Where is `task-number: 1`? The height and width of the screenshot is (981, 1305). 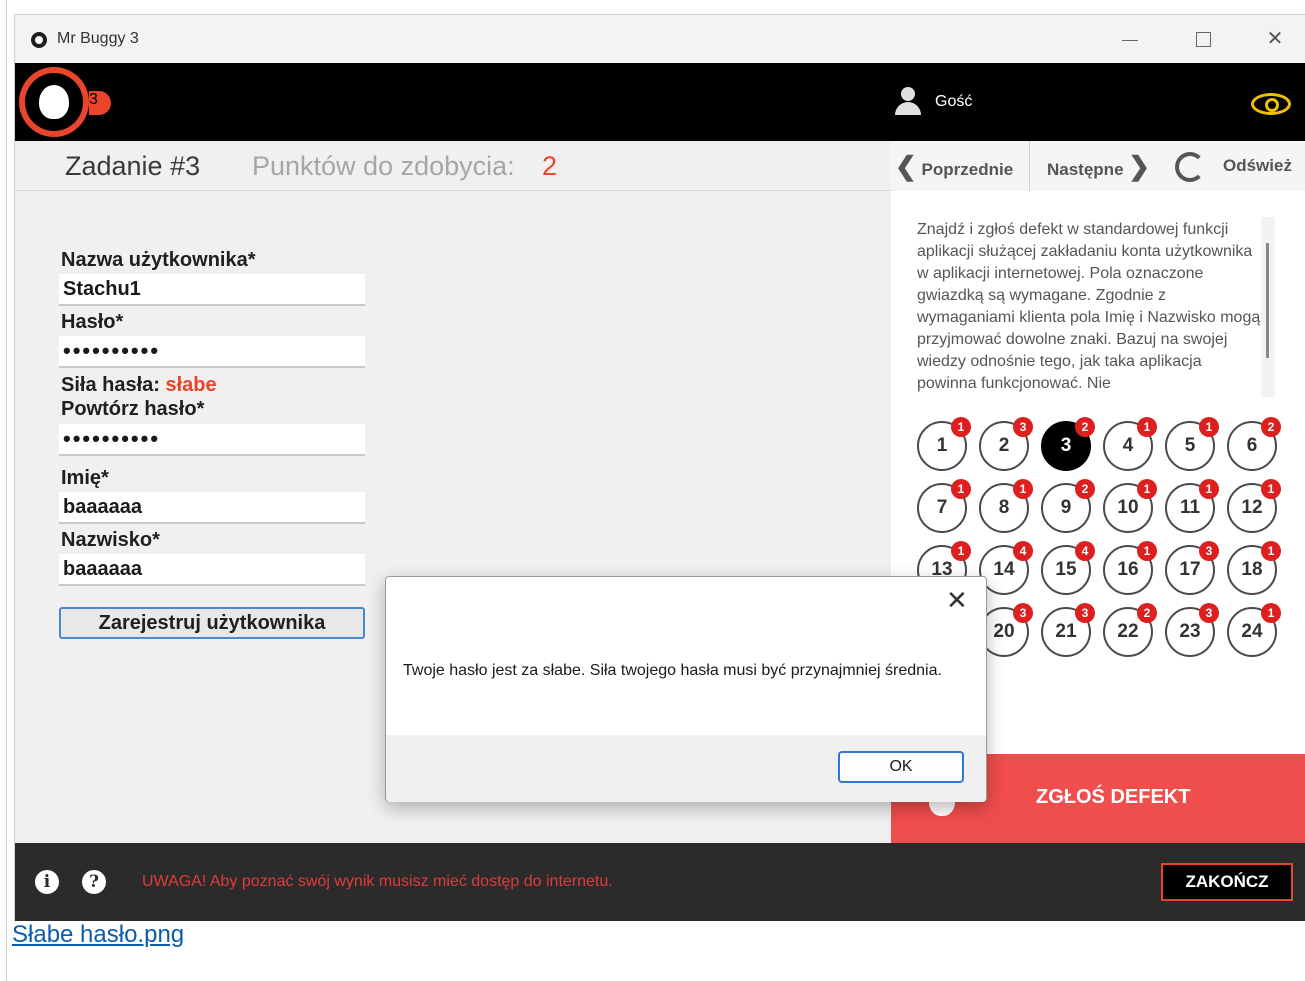 task-number: 1 is located at coordinates (942, 445).